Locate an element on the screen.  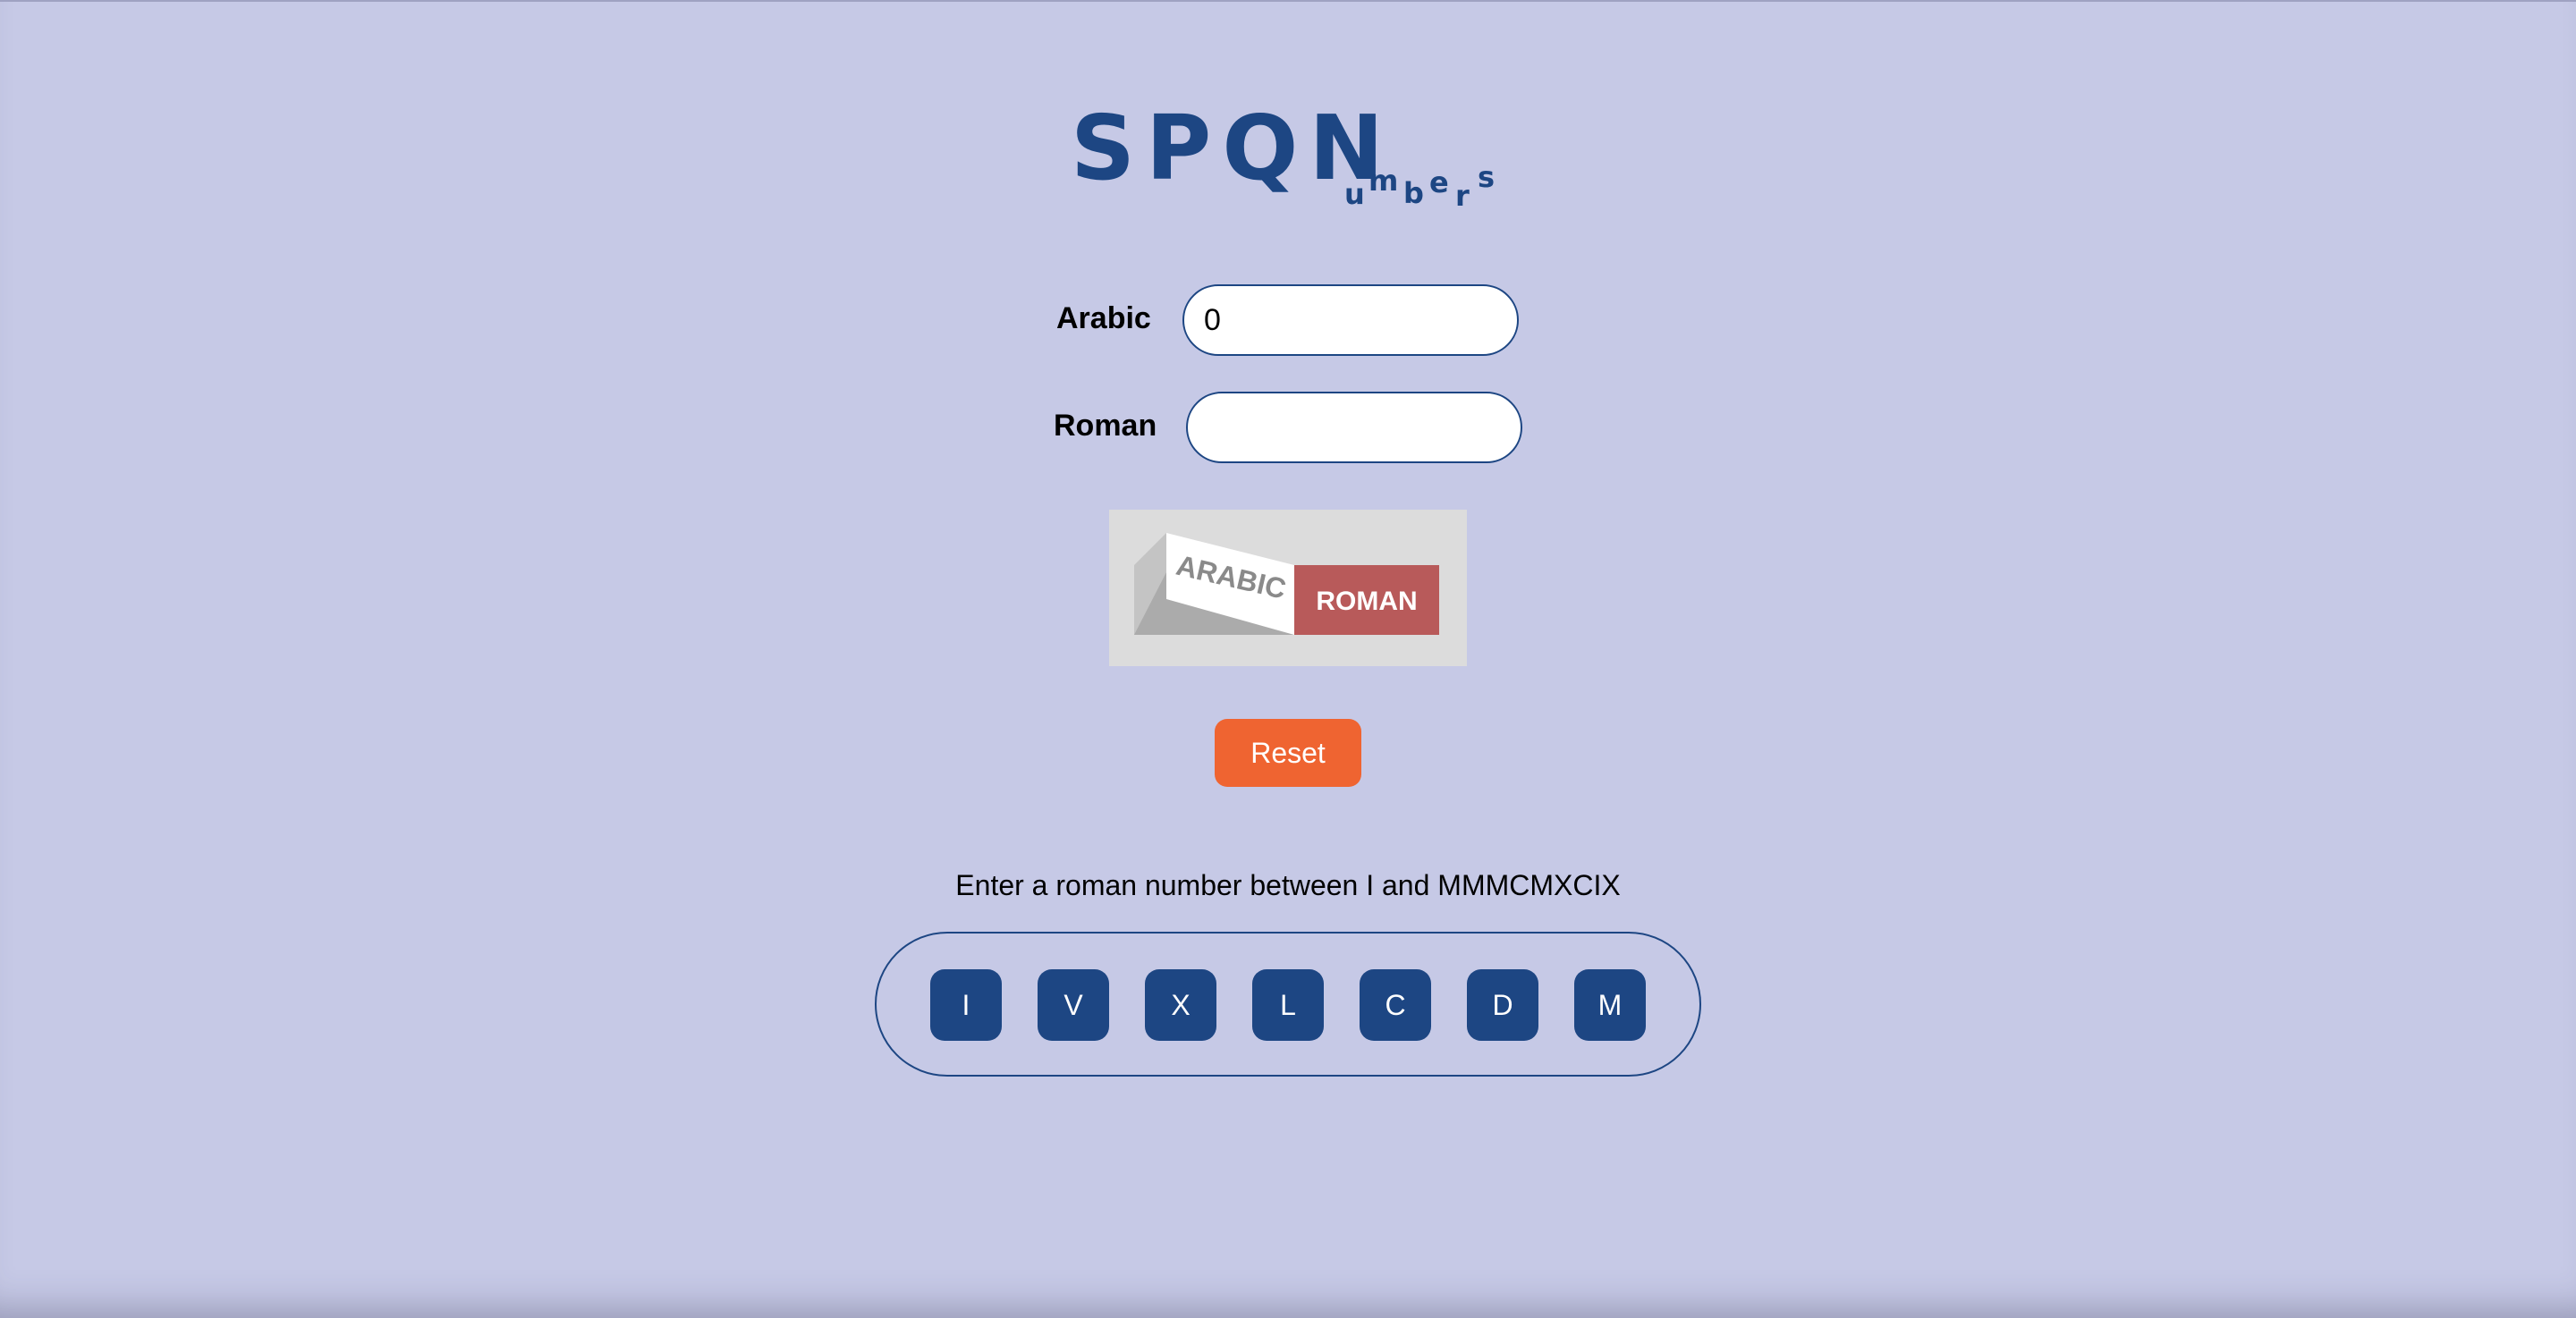
arabic-input is located at coordinates (1350, 320).